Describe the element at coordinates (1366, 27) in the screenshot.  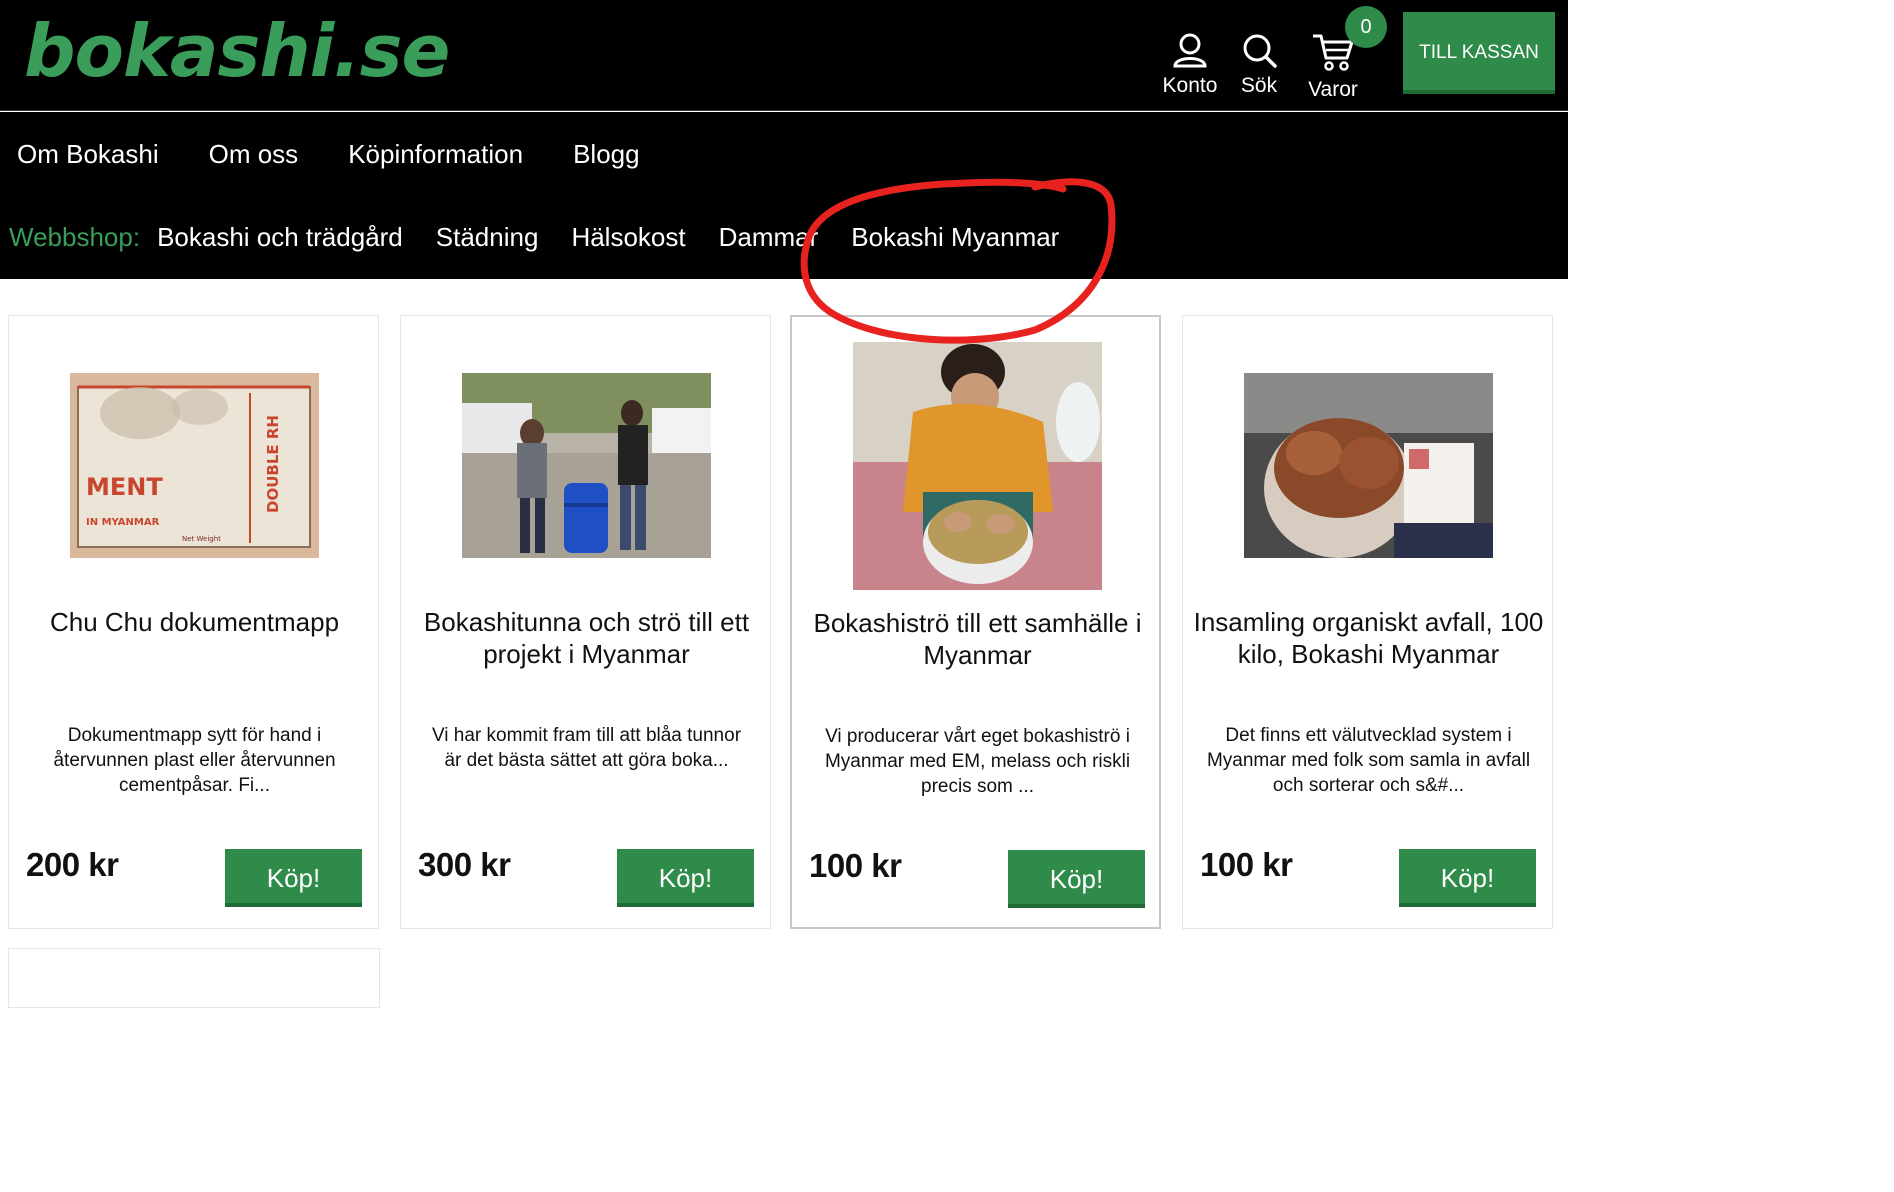
I see `cart-count-badge: 0` at that location.